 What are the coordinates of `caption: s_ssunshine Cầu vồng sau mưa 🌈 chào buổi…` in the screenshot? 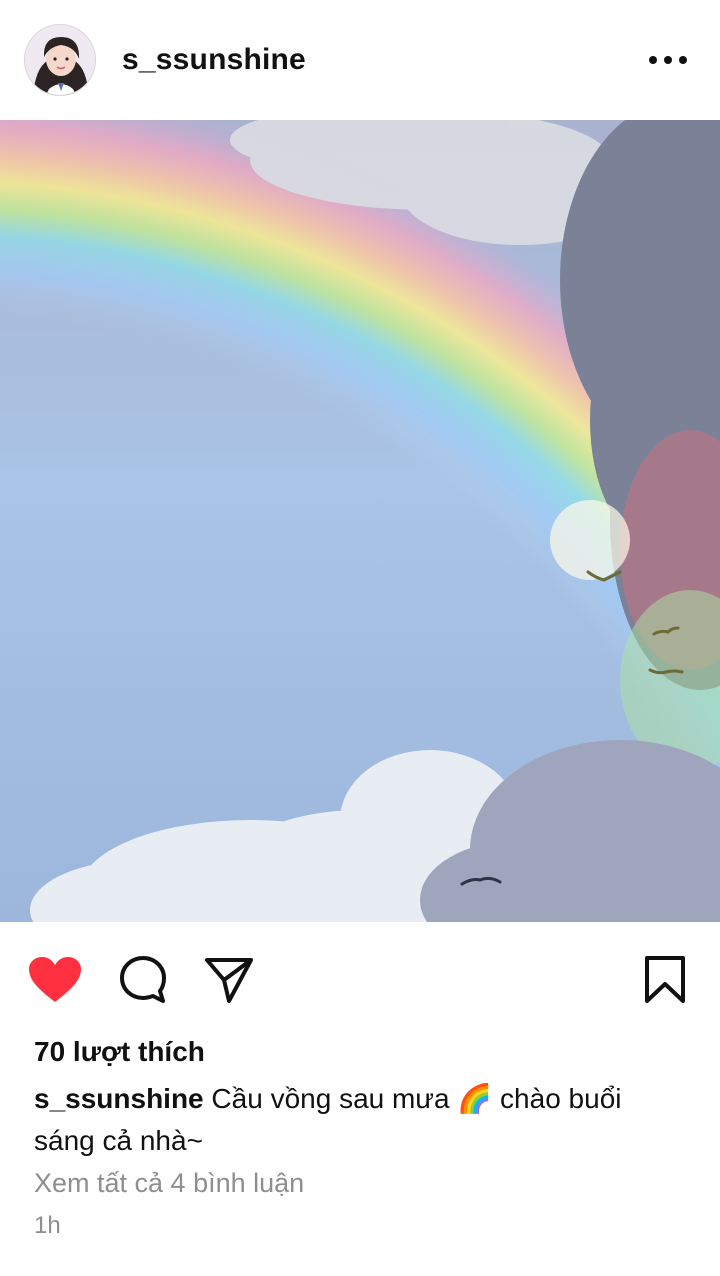 It's located at (359, 1120).